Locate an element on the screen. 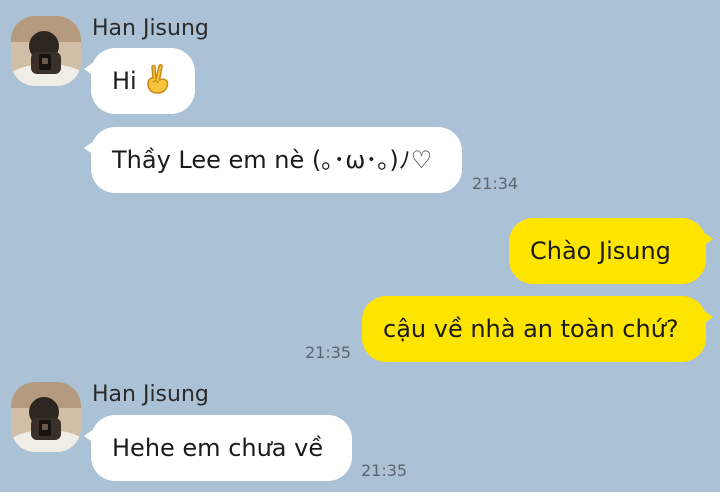 This screenshot has width=720, height=492. message-text: Hi is located at coordinates (124, 81).